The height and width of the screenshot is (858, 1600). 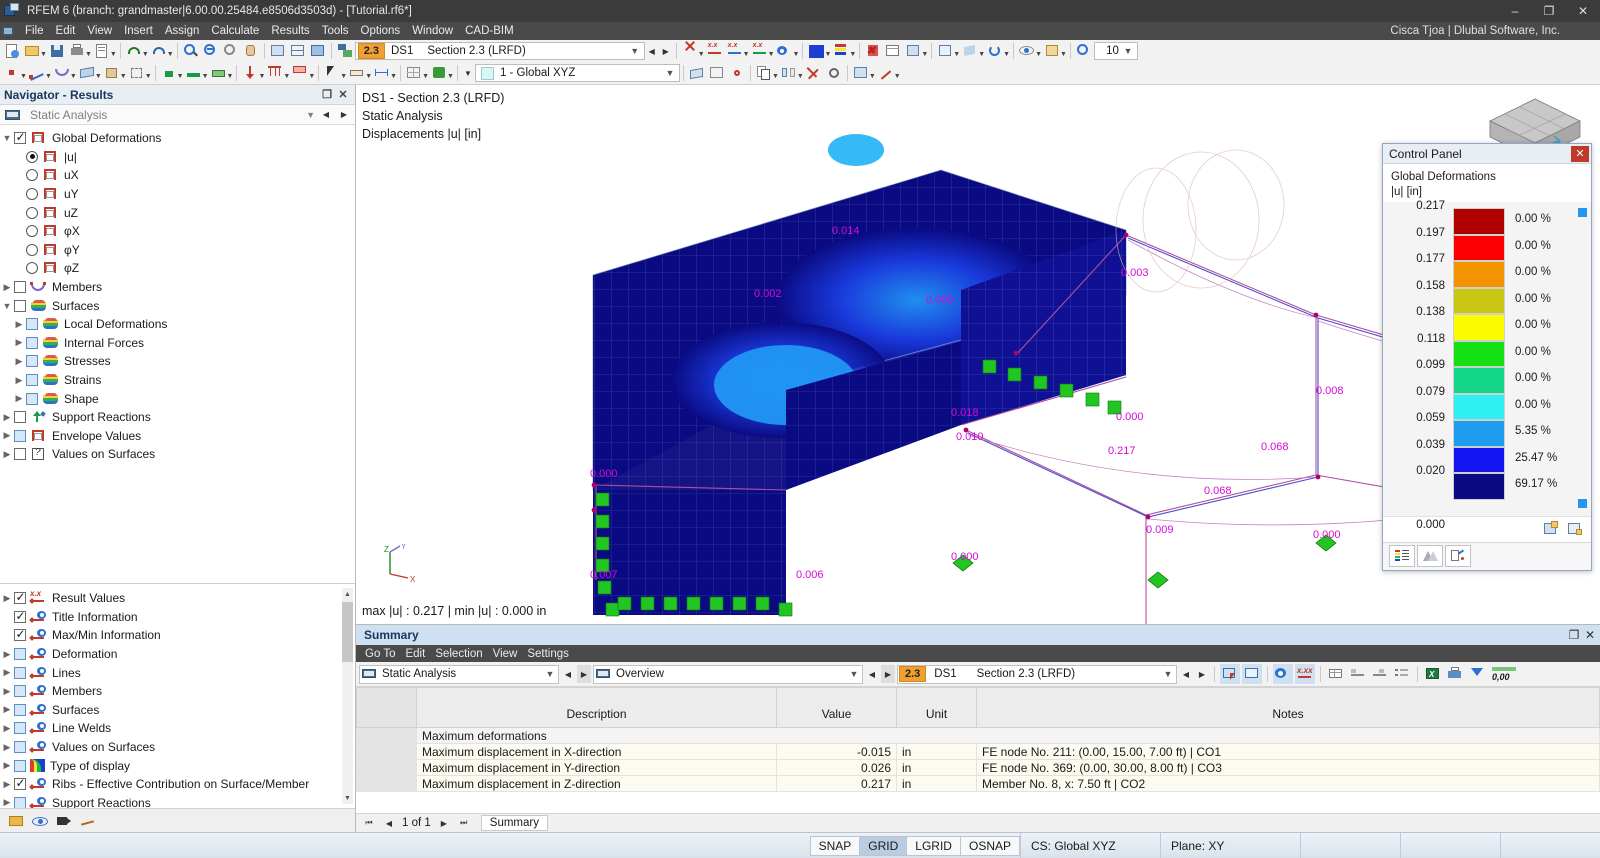 I want to click on render-shaded-icon, so click(x=278, y=51).